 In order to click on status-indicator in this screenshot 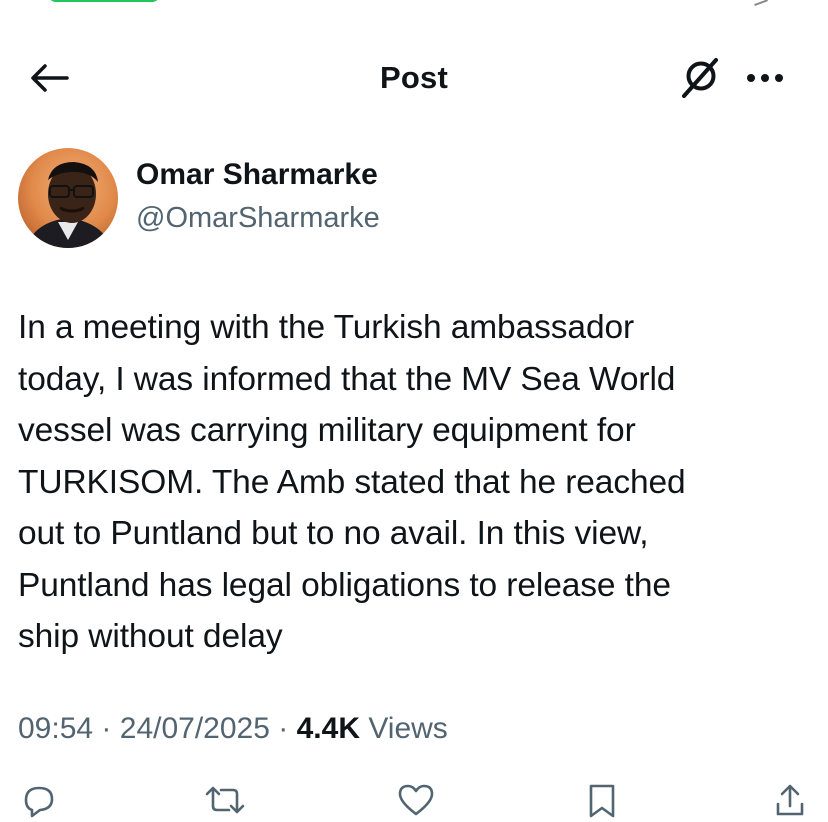, I will do `click(104, 1)`.